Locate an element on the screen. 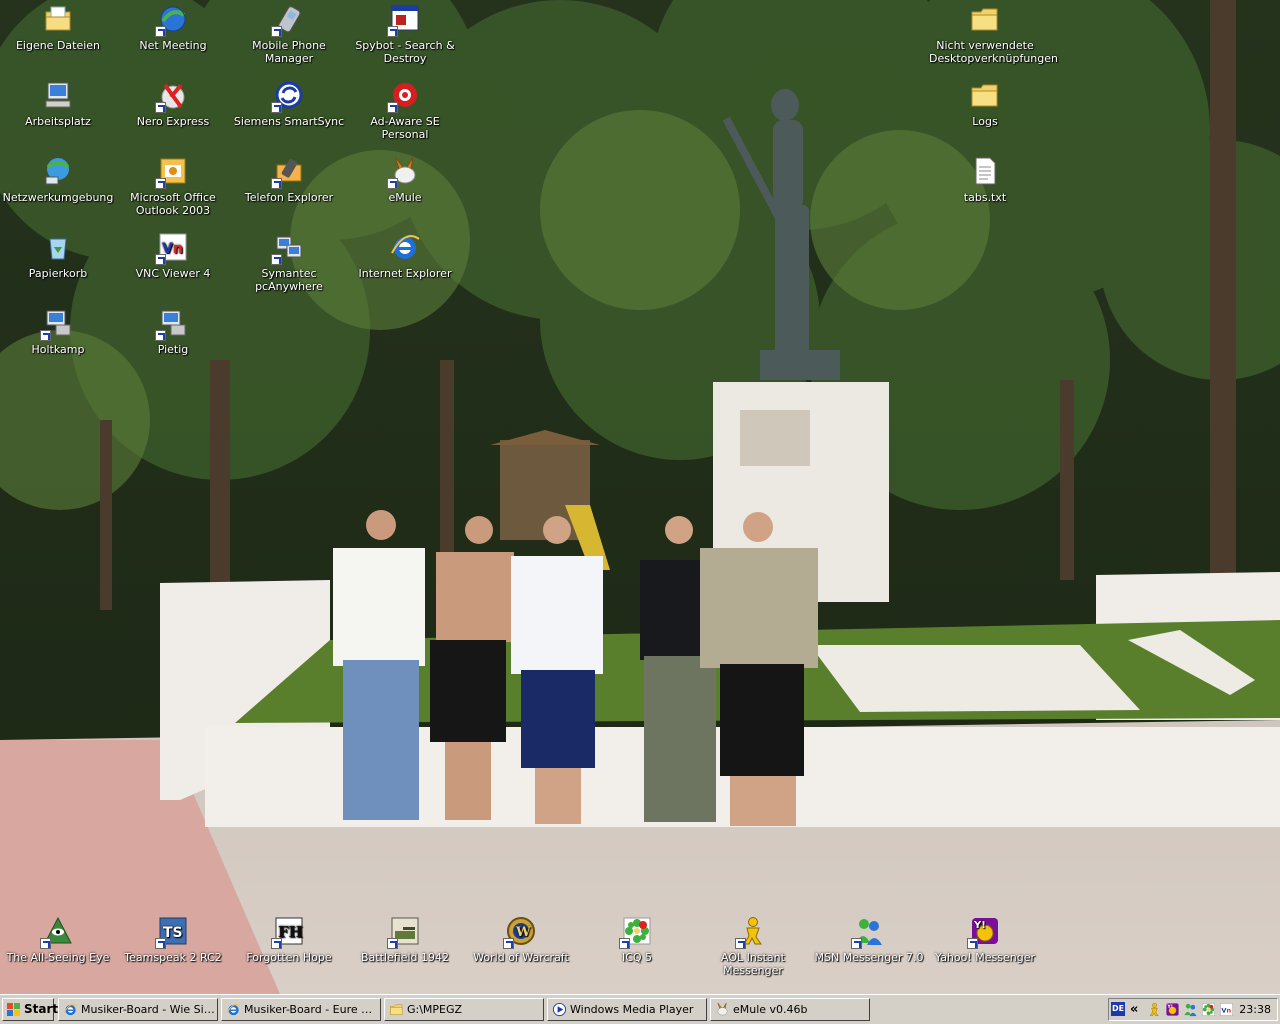 This screenshot has width=1280, height=1024. start-button: Start is located at coordinates (30, 1009).